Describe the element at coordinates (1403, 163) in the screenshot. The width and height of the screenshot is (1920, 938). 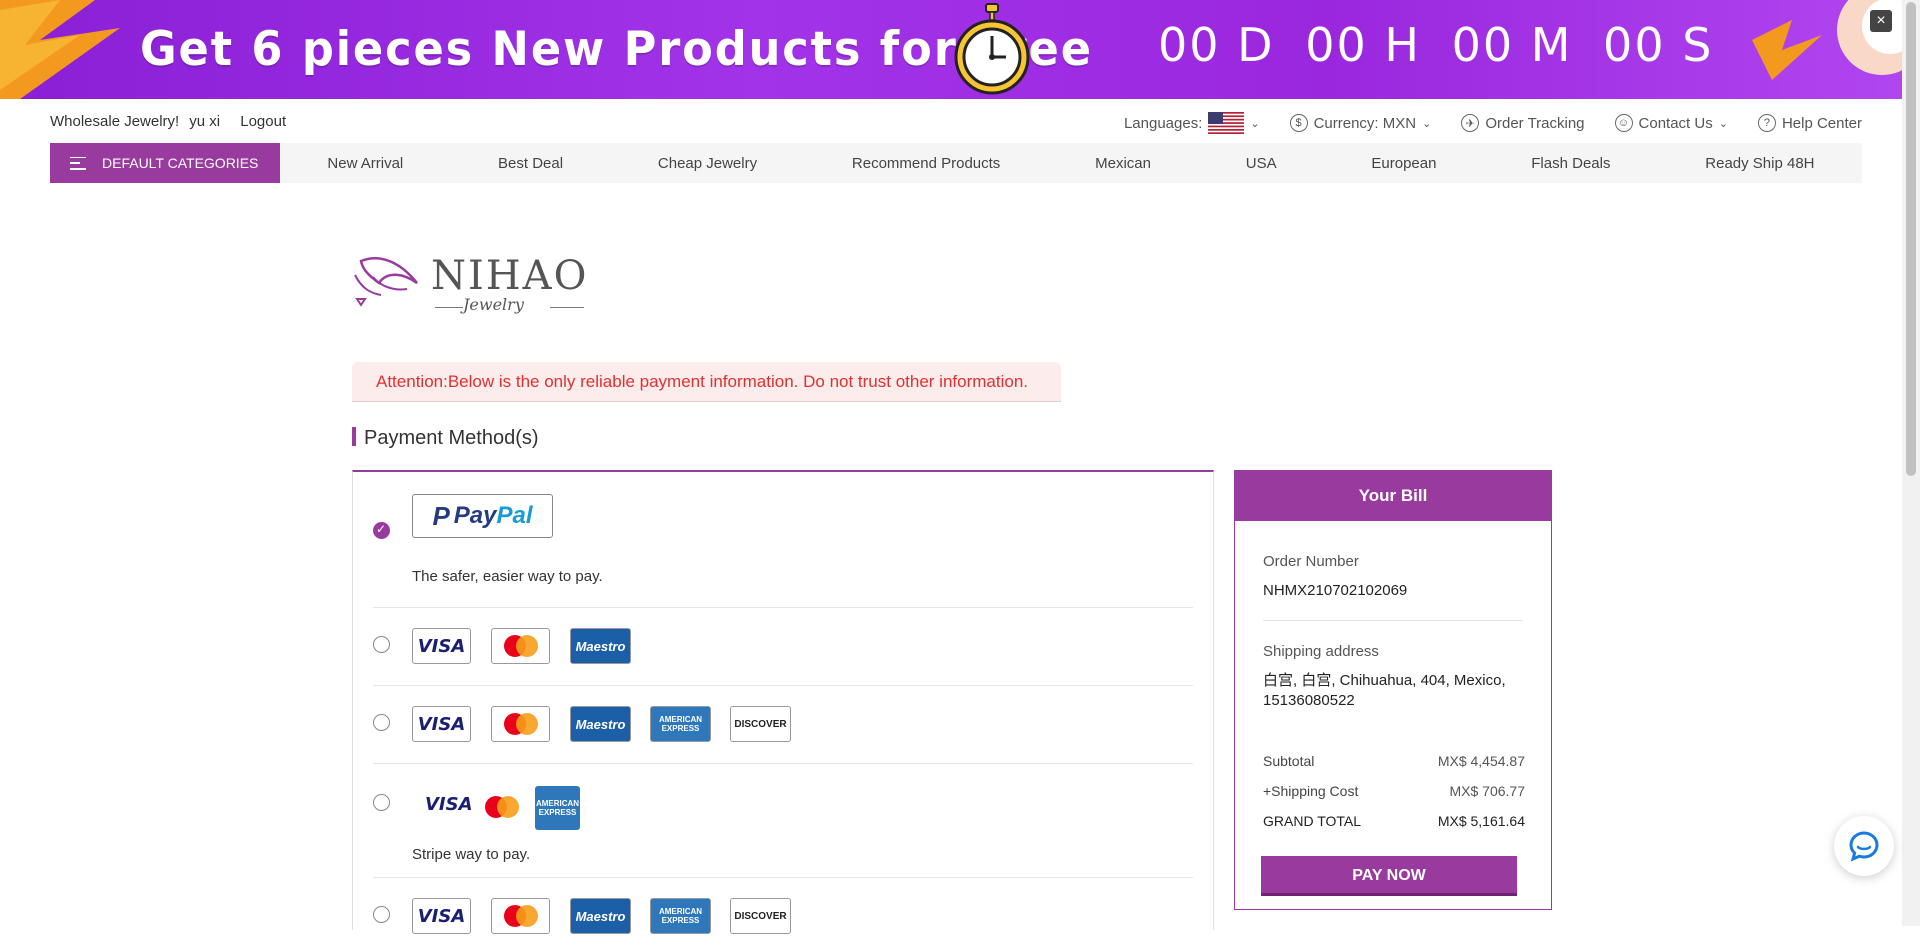
I see `nav-european: European` at that location.